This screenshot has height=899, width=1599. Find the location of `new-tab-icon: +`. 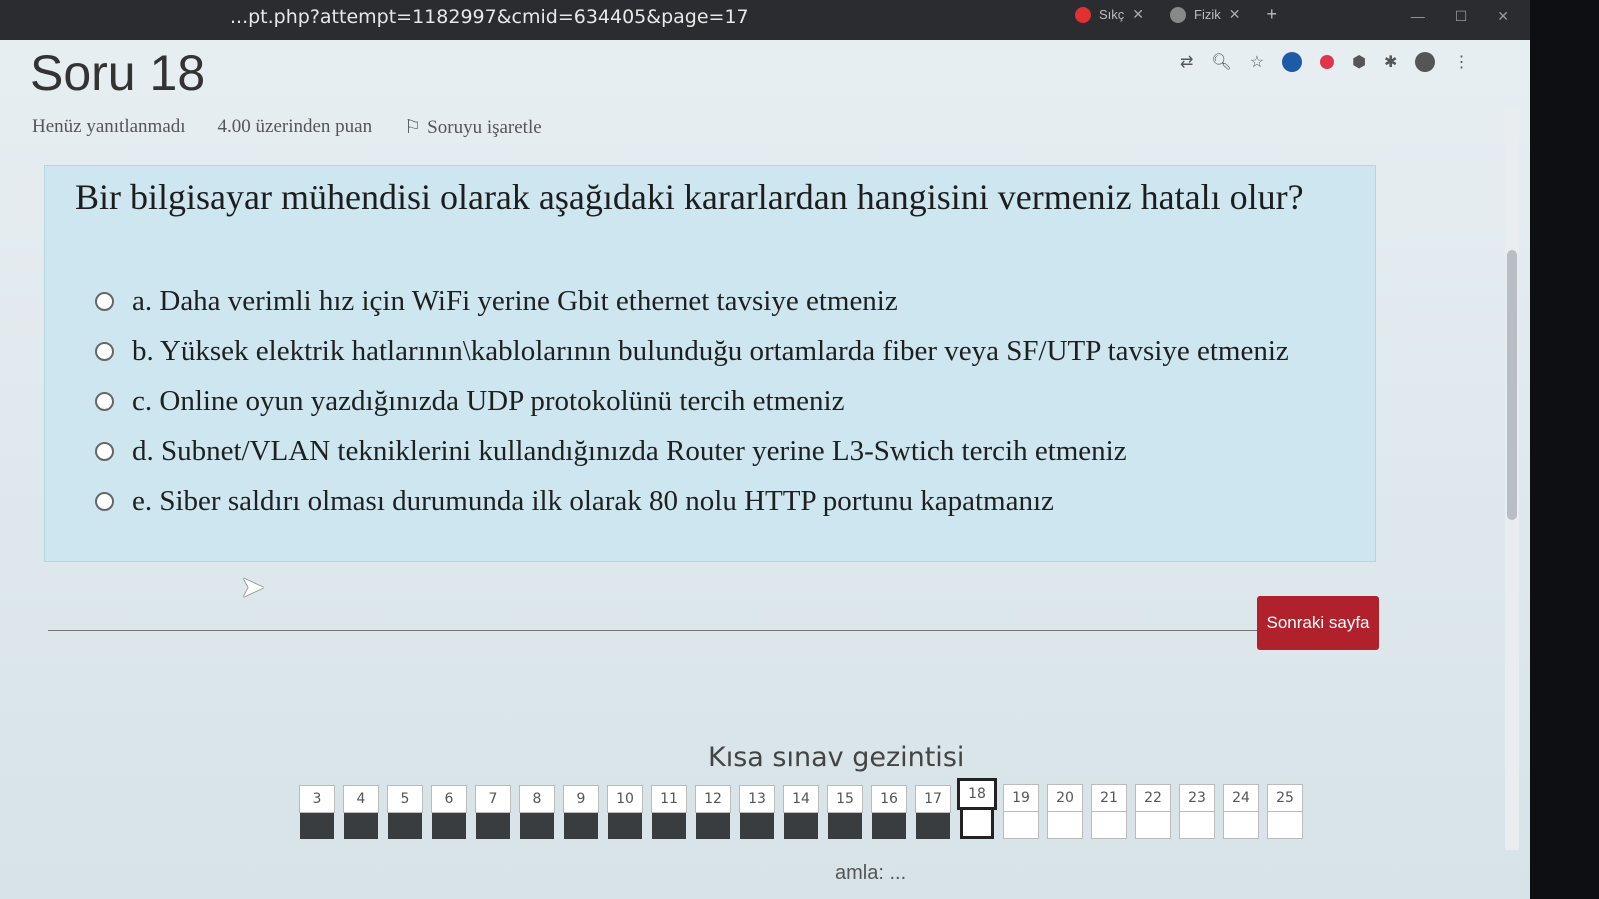

new-tab-icon: + is located at coordinates (1271, 14).